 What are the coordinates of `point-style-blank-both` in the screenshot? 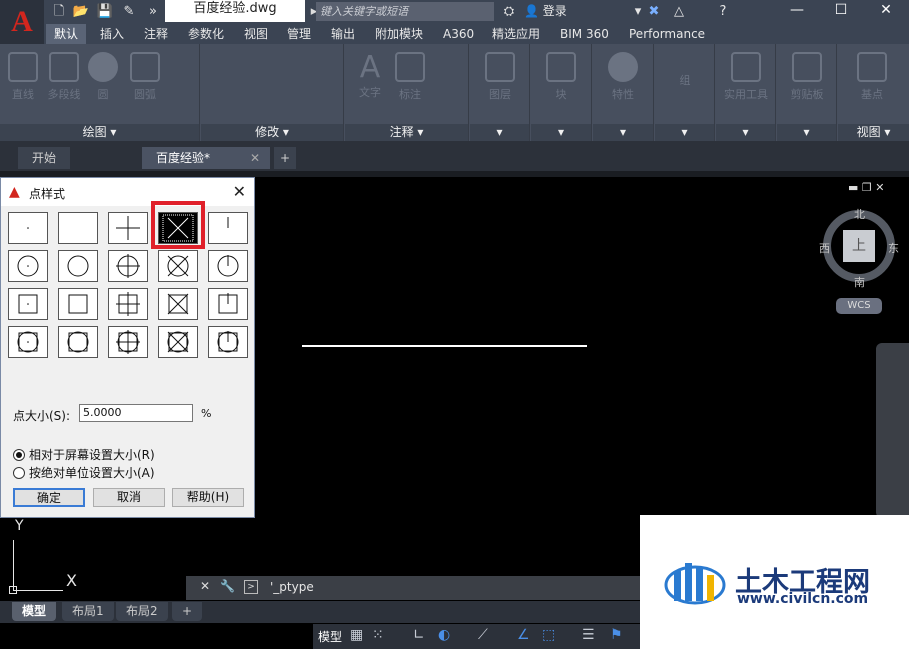 It's located at (78, 342).